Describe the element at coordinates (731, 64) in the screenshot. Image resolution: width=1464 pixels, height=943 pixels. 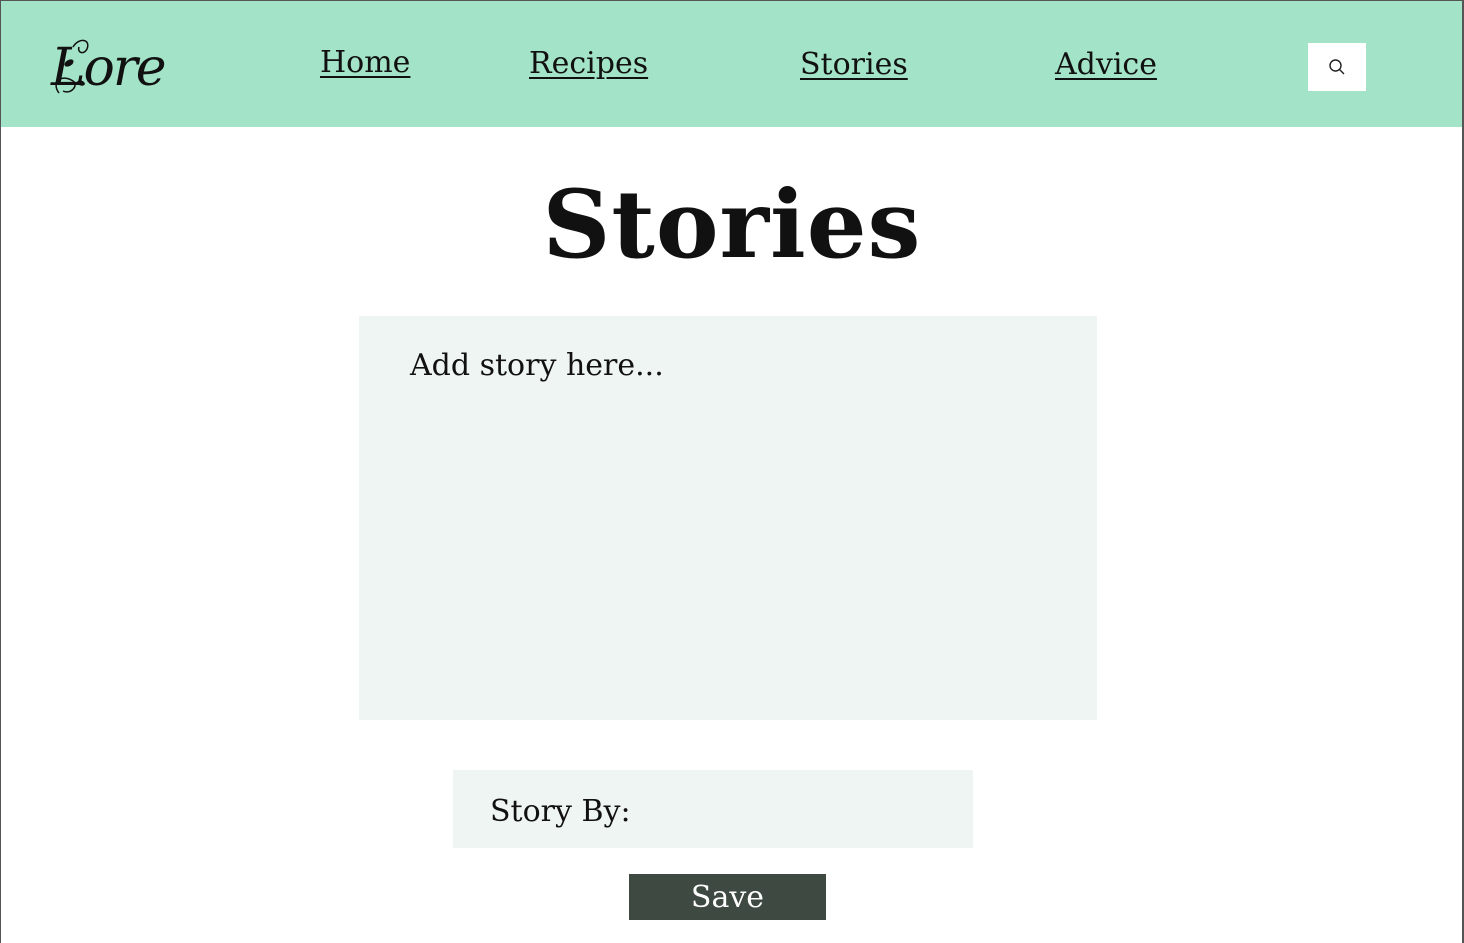
I see `site-header: Lore Home Recipes Stories Advice` at that location.